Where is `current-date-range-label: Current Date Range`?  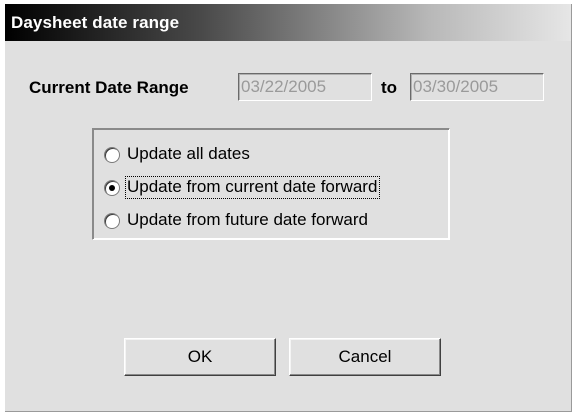 current-date-range-label: Current Date Range is located at coordinates (109, 87).